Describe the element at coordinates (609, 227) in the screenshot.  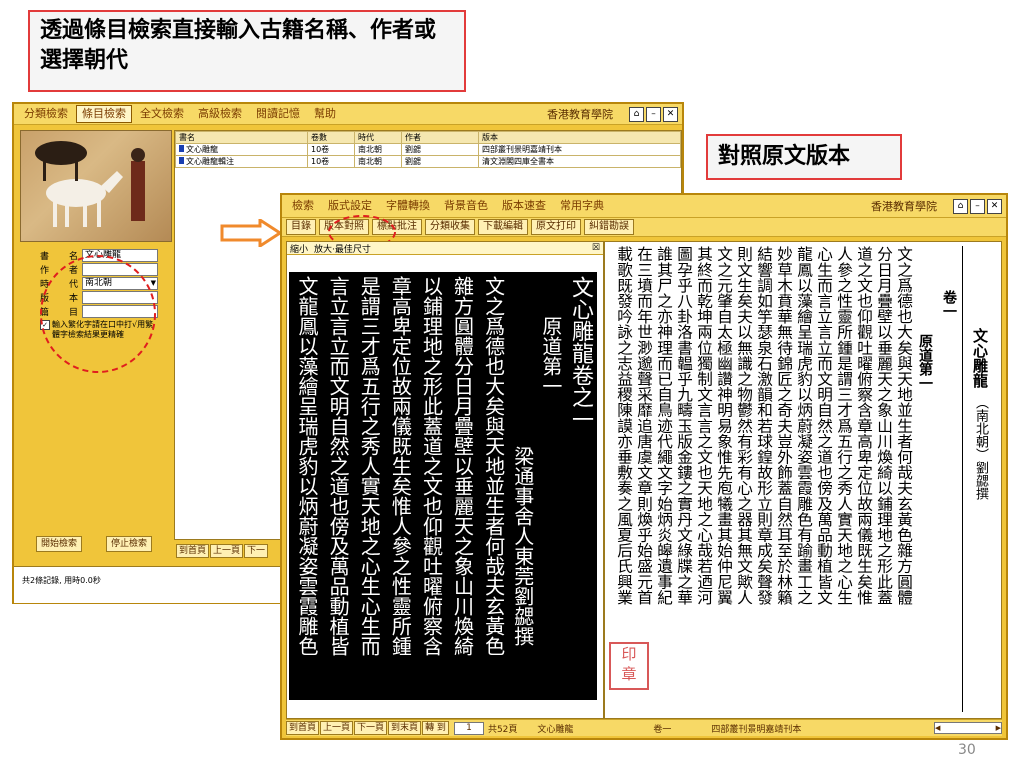
I see `errata-button: 糾錯勘誤` at that location.